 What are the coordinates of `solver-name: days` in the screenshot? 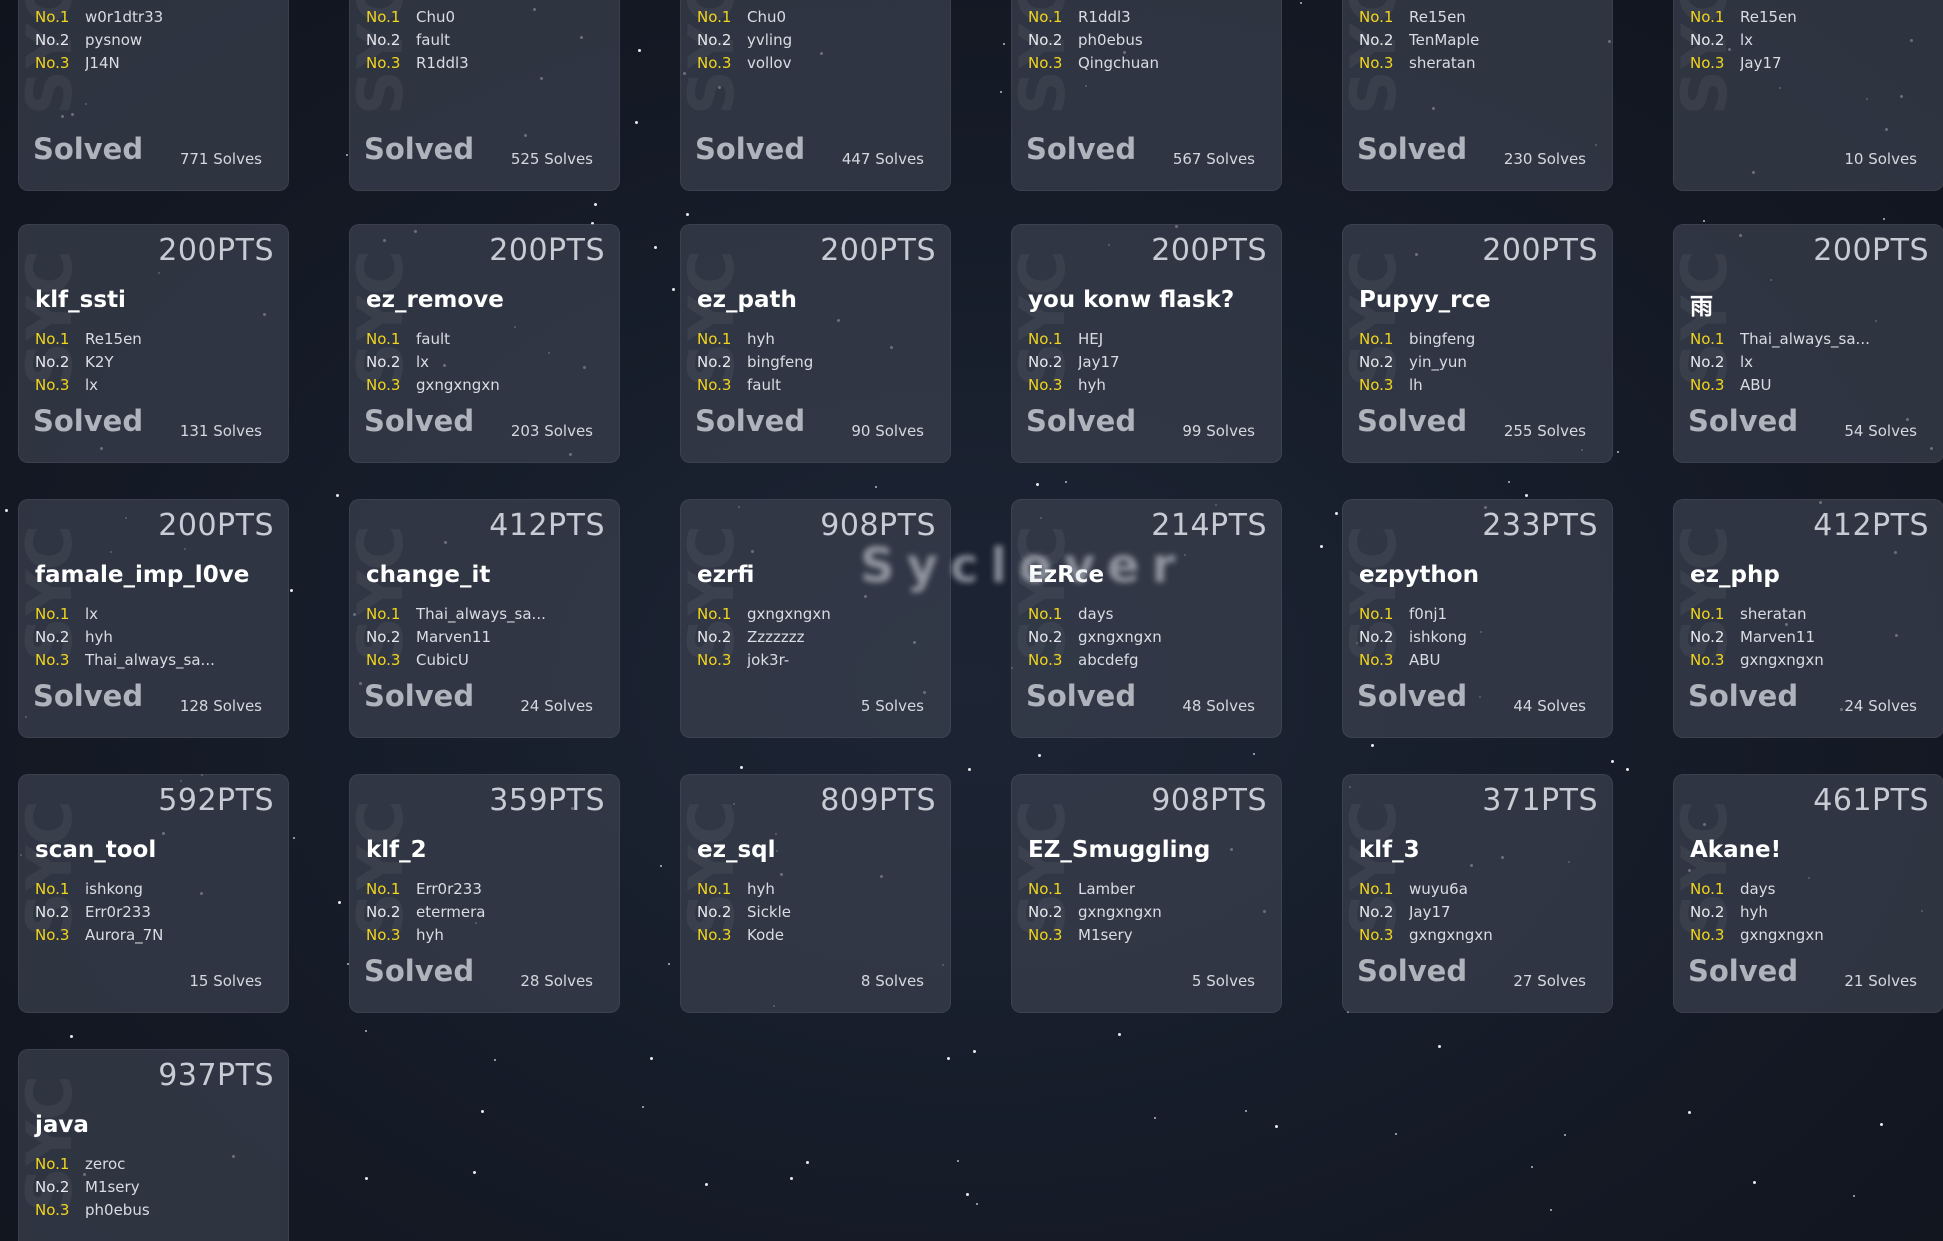 It's located at (1758, 889).